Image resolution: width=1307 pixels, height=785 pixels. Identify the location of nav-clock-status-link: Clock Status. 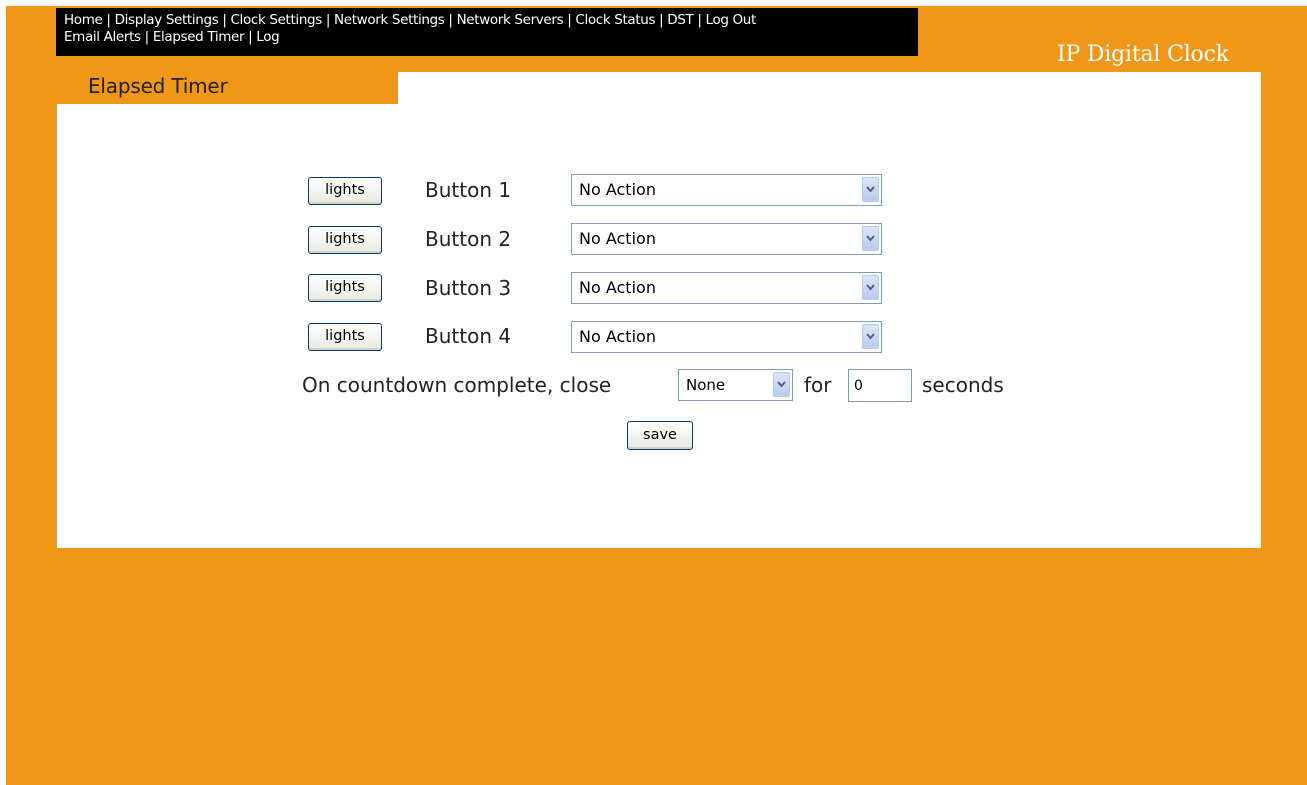
(615, 20).